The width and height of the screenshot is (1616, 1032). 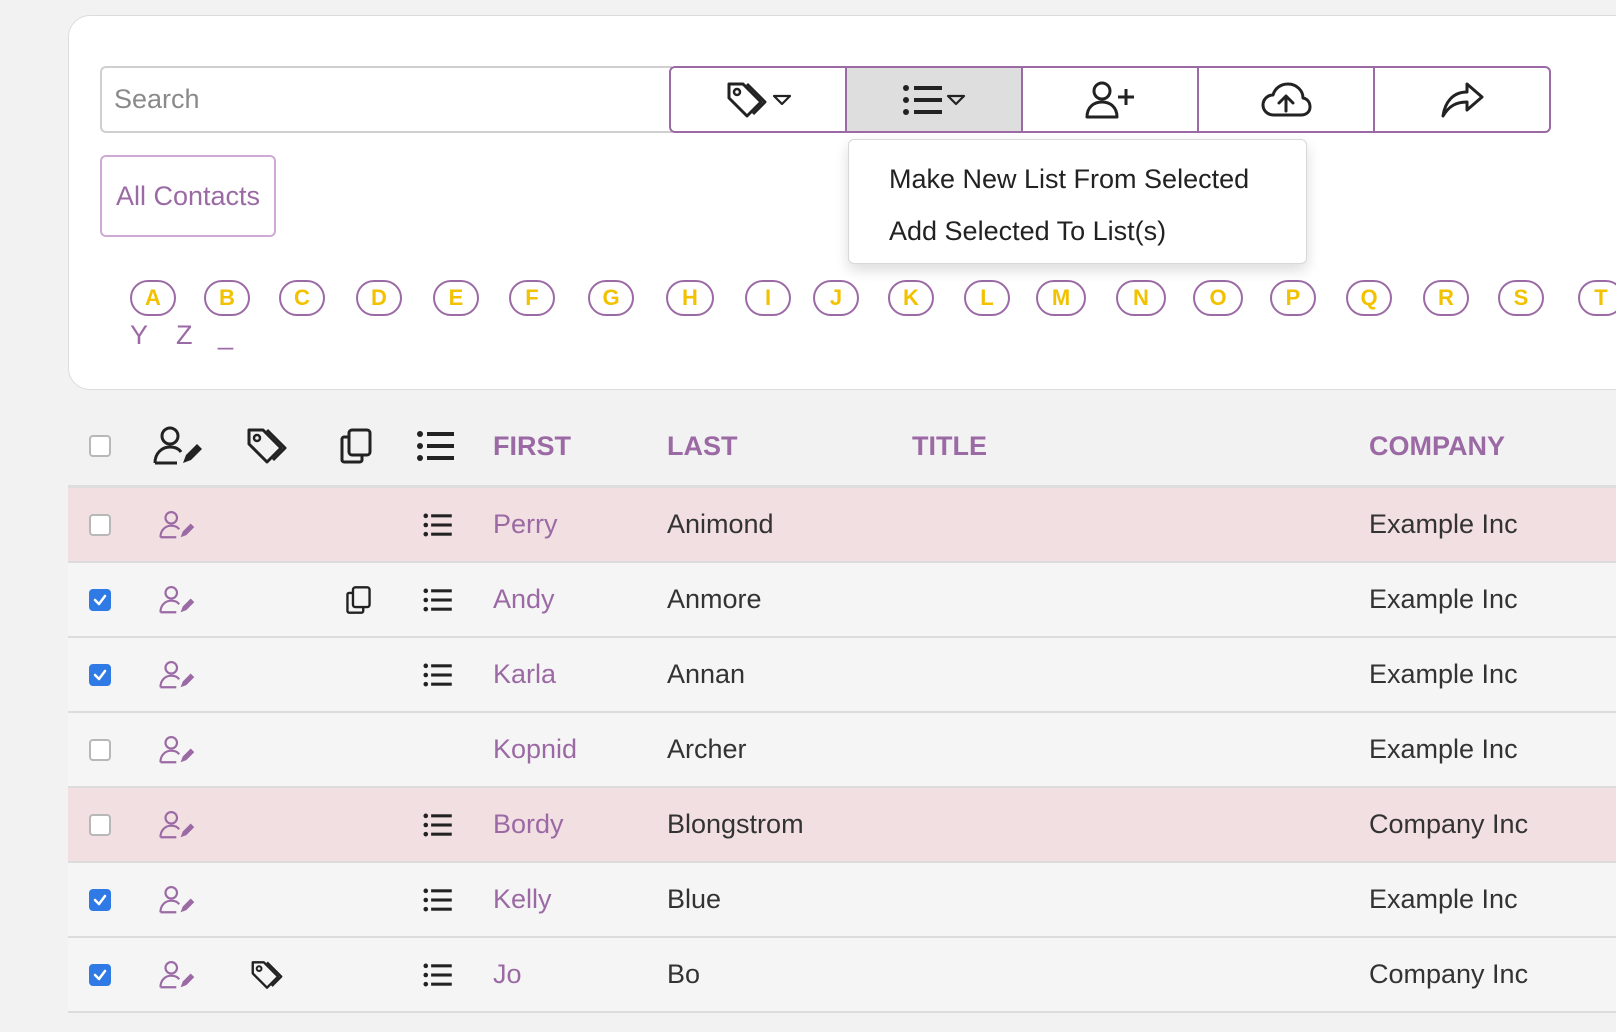 What do you see at coordinates (611, 298) in the screenshot?
I see `letter-filter-g: G` at bounding box center [611, 298].